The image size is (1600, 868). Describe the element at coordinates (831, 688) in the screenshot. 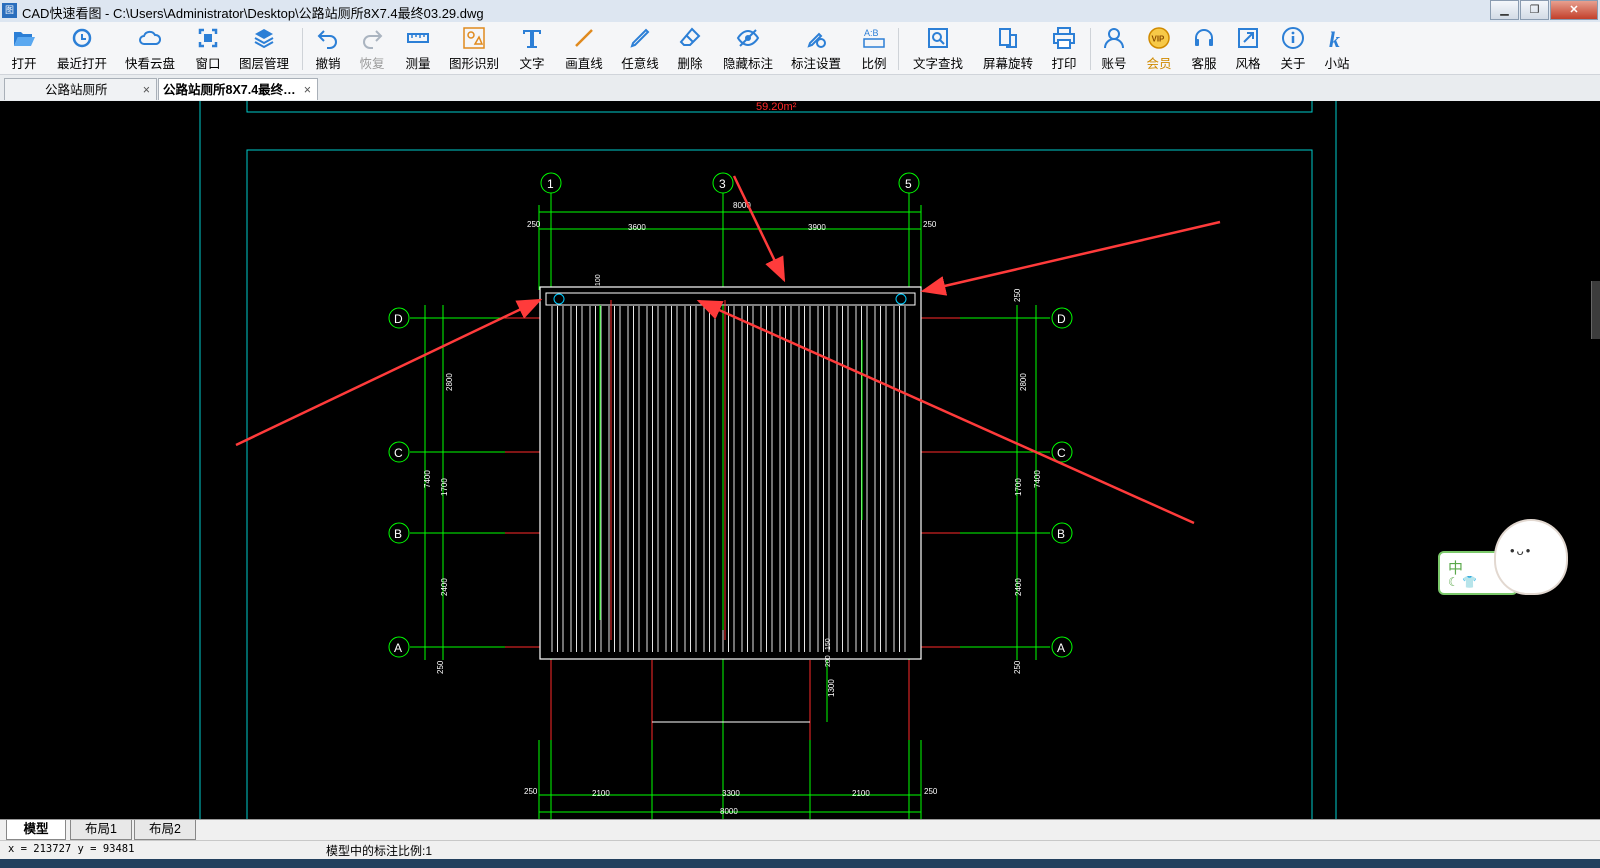

I see `dim-small: 1300` at that location.